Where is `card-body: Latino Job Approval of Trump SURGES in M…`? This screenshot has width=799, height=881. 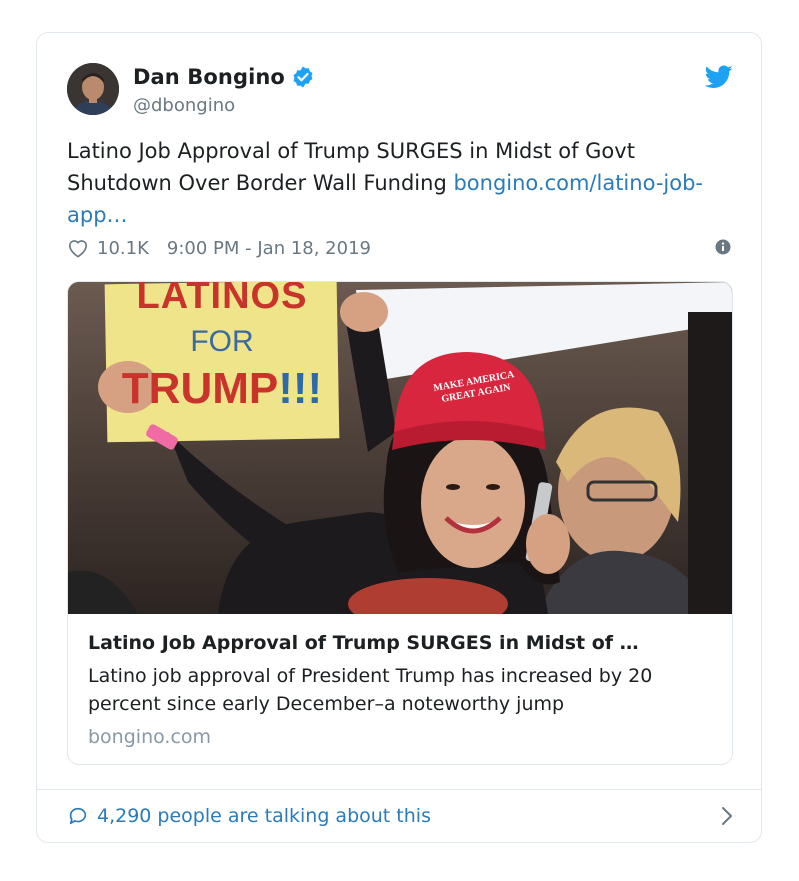 card-body: Latino Job Approval of Trump SURGES in M… is located at coordinates (401, 690).